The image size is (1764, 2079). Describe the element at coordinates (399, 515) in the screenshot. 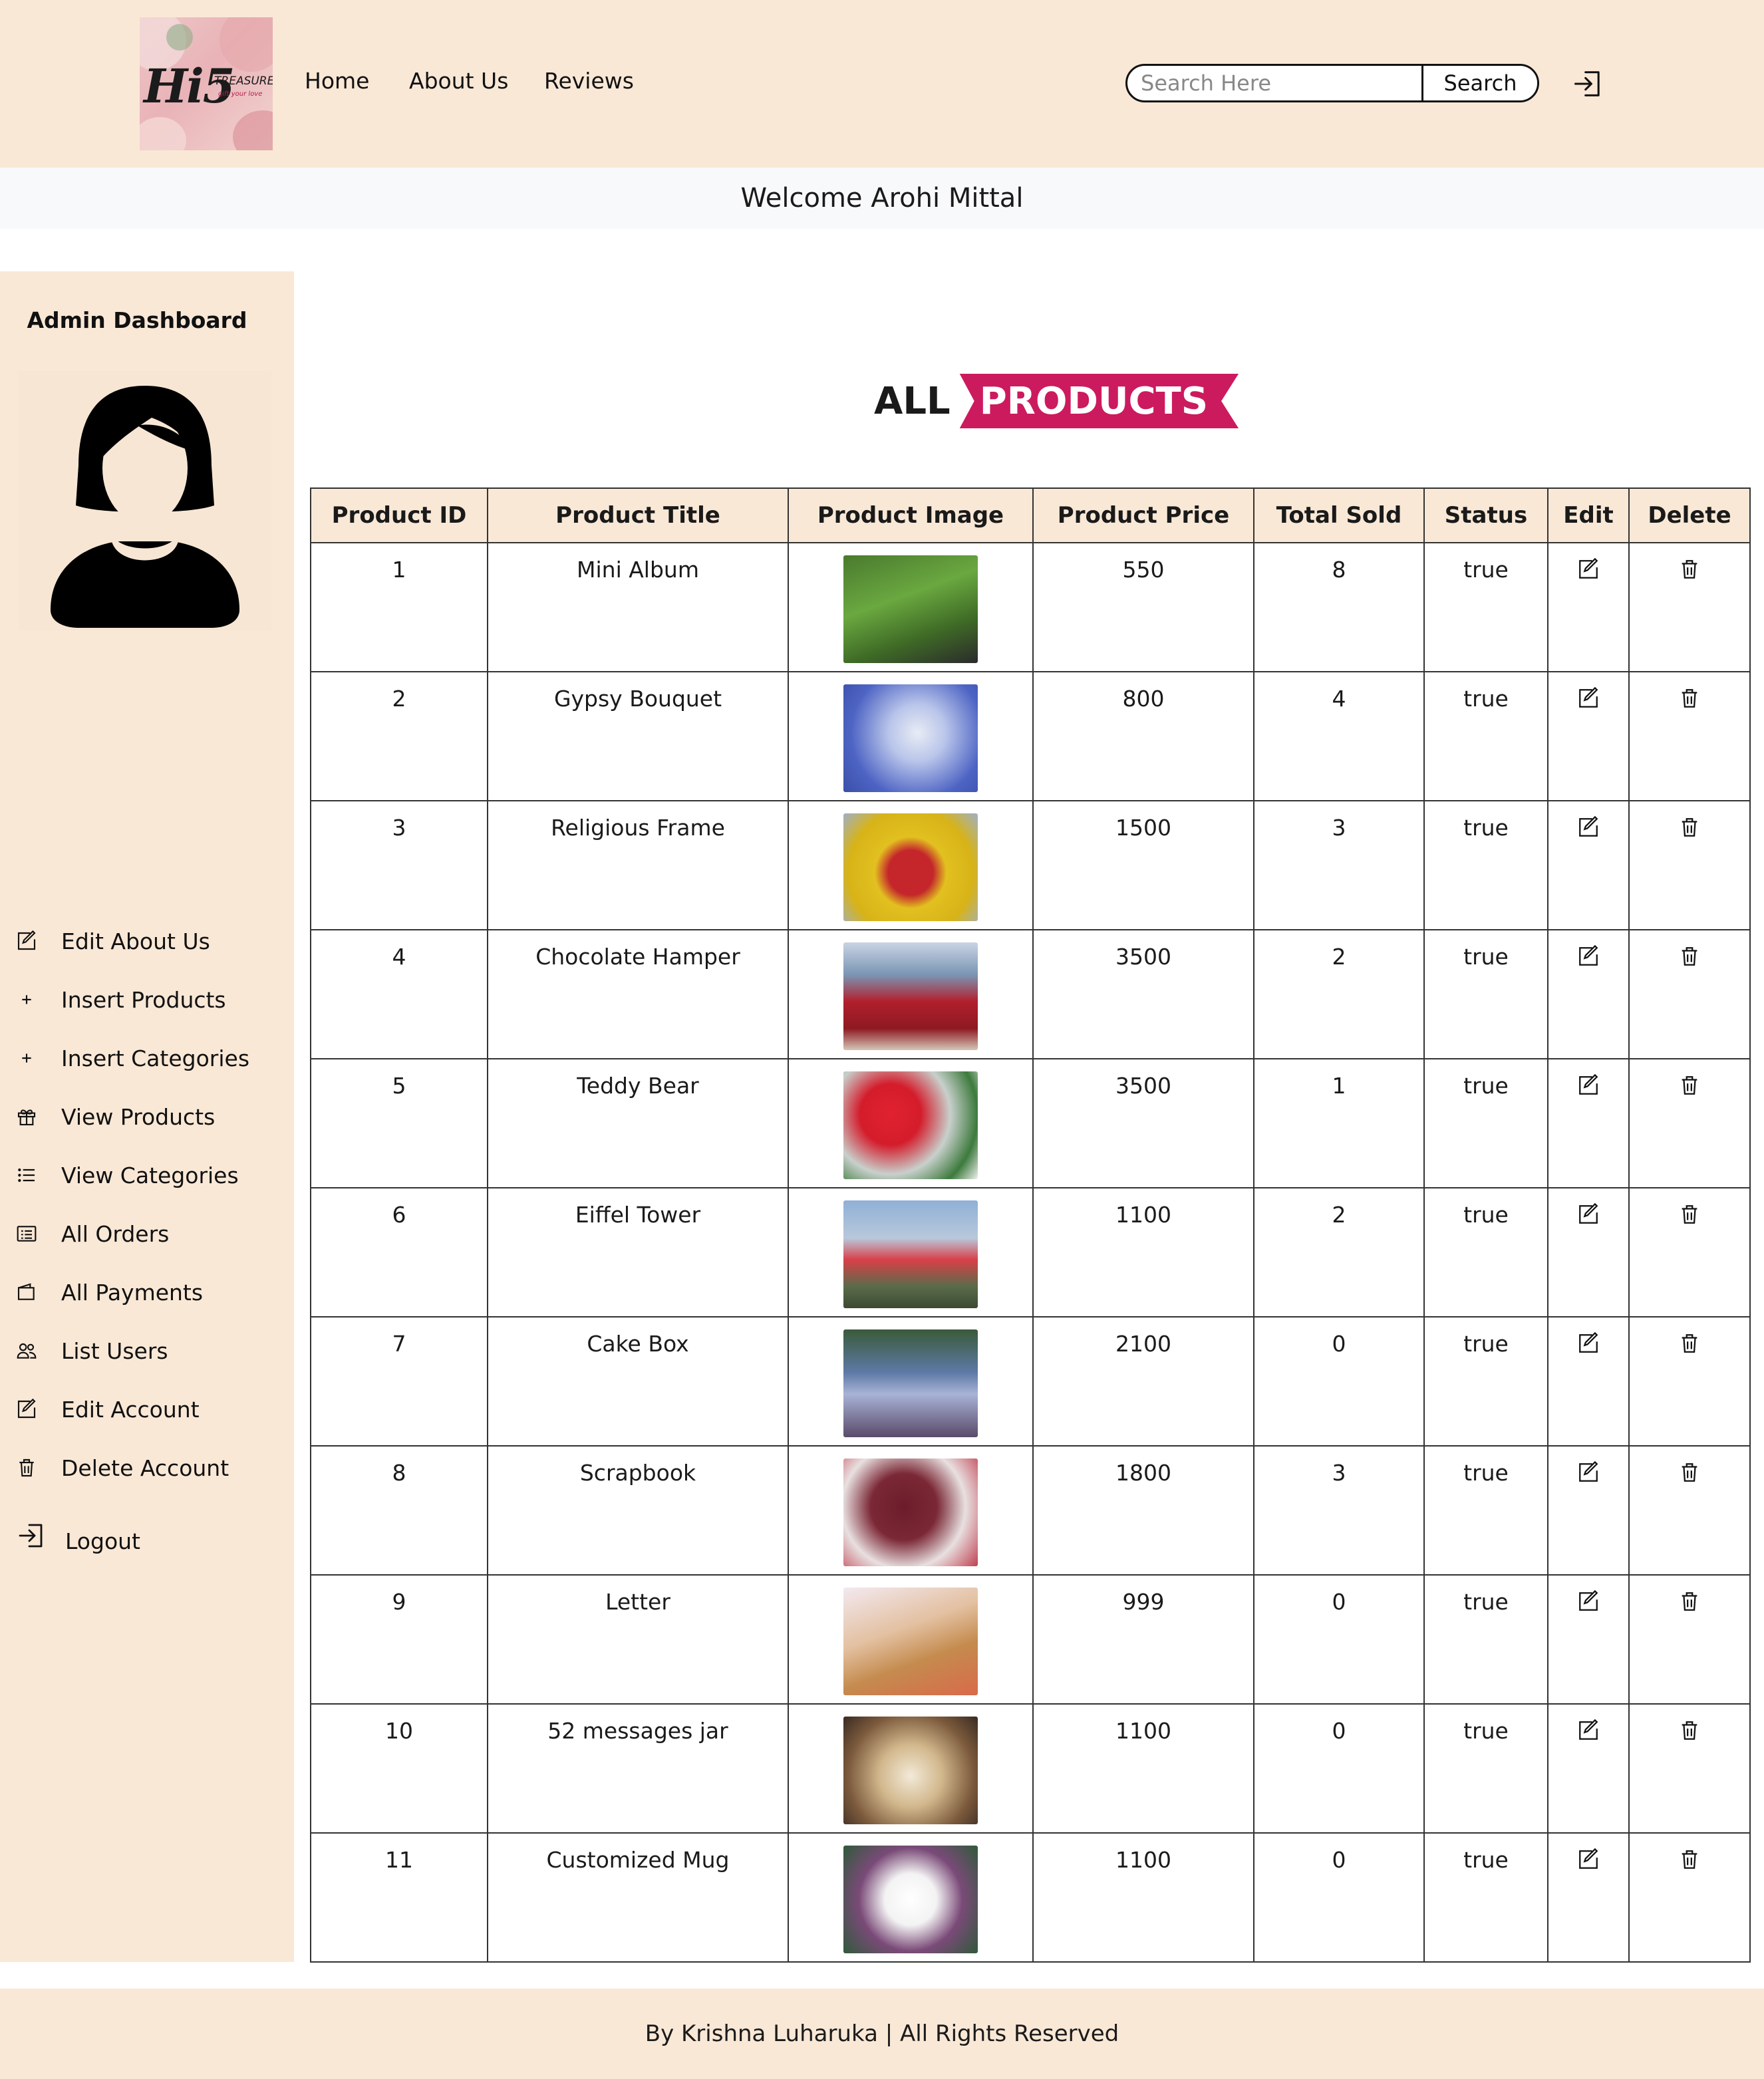

I see `column-header-product-id: Product ID` at that location.